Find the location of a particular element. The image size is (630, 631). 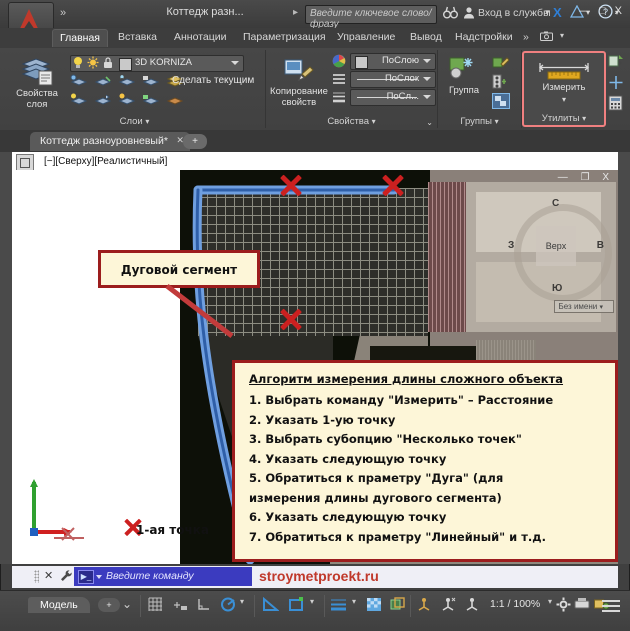

model-tab: Модель is located at coordinates (59, 605).